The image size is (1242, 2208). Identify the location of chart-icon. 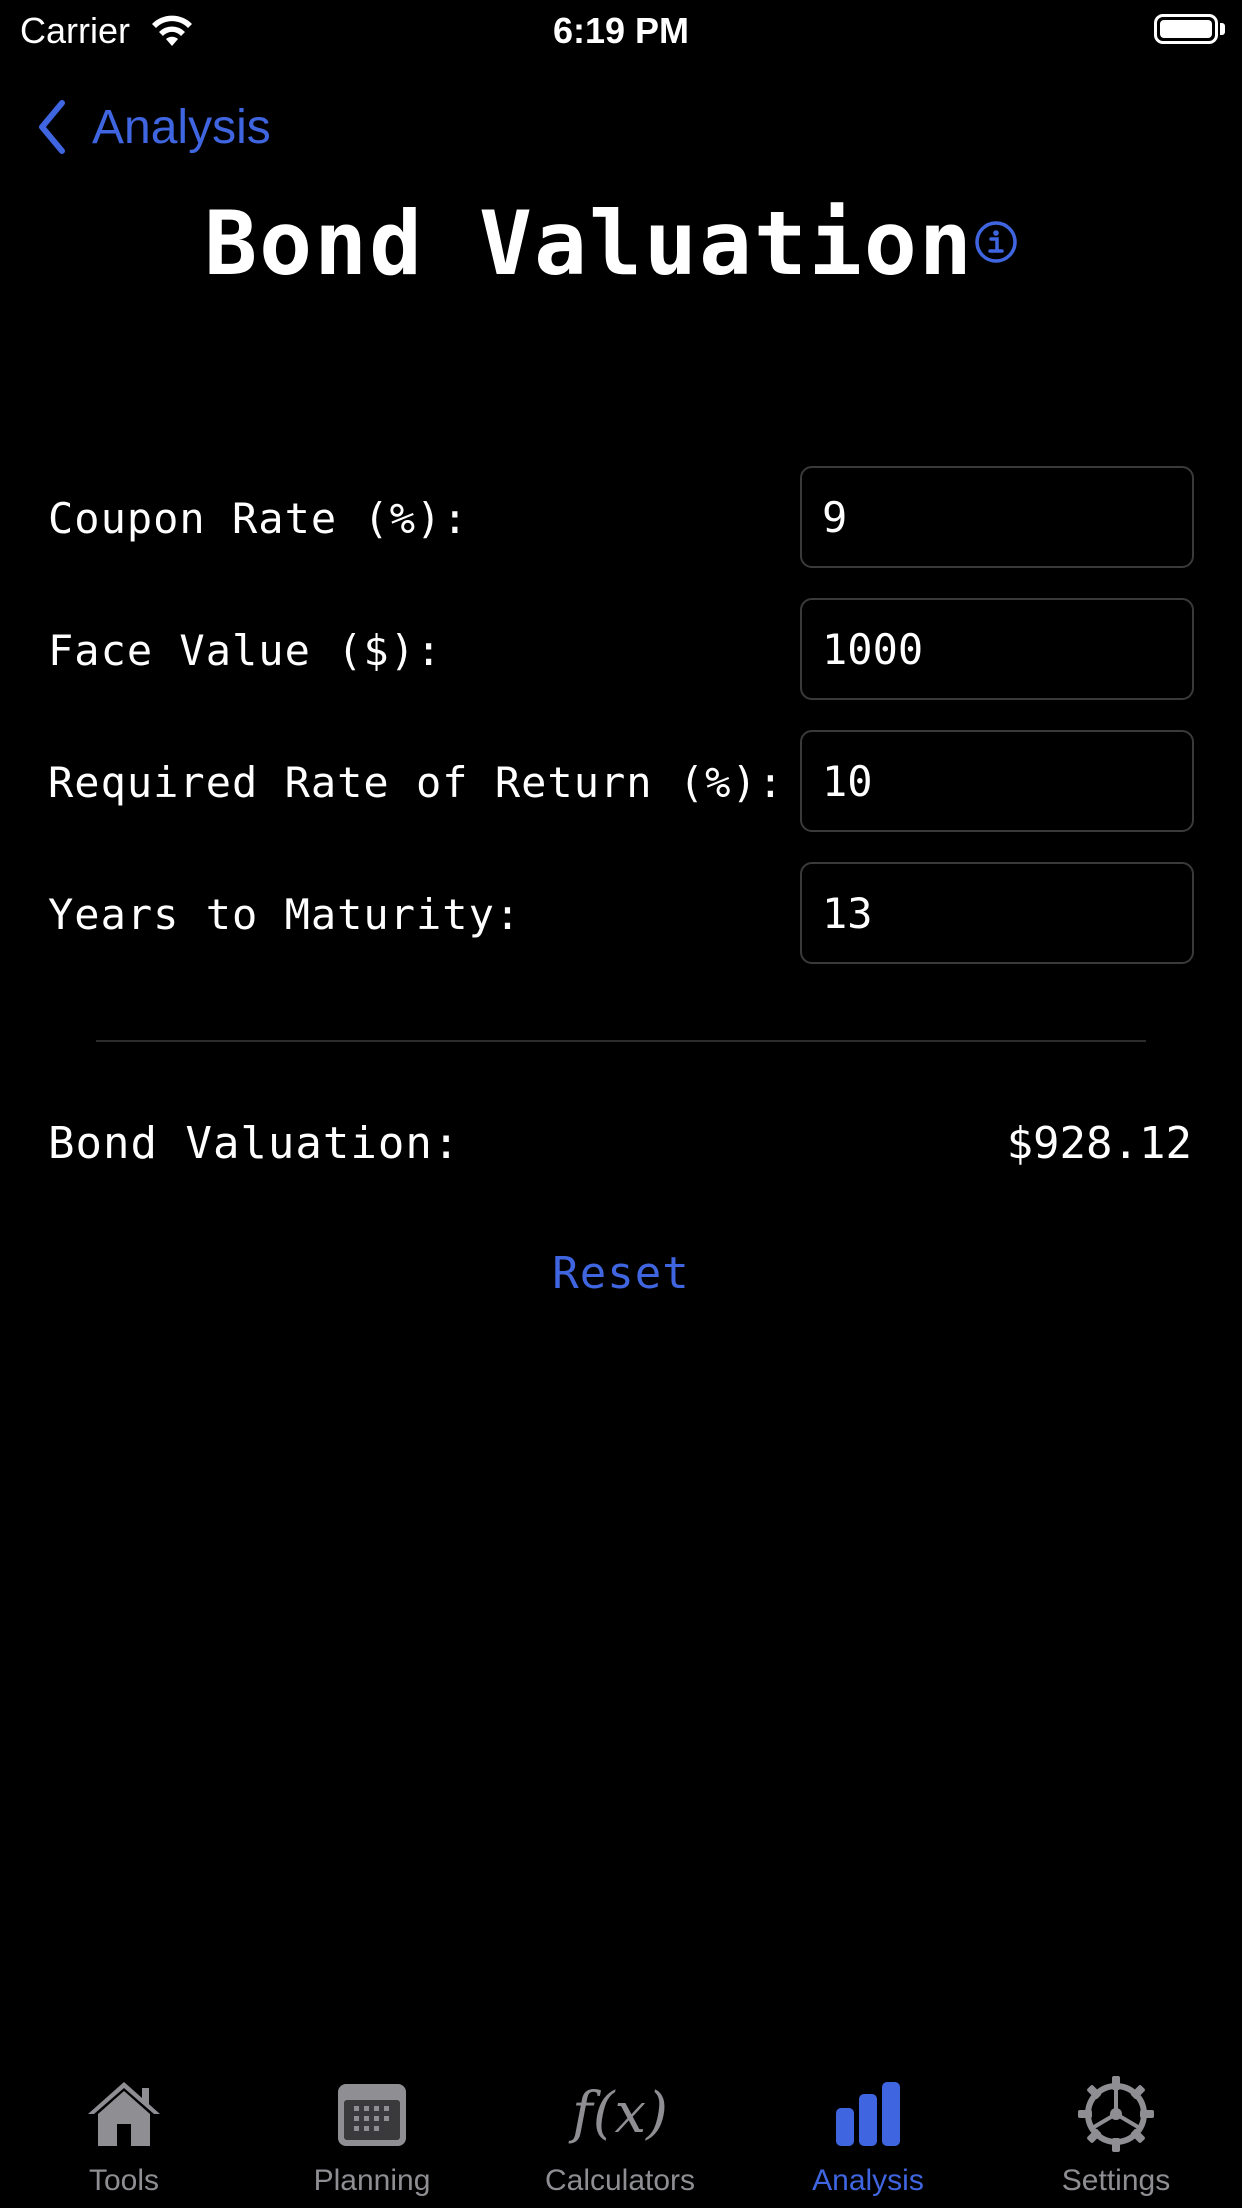
(868, 2114).